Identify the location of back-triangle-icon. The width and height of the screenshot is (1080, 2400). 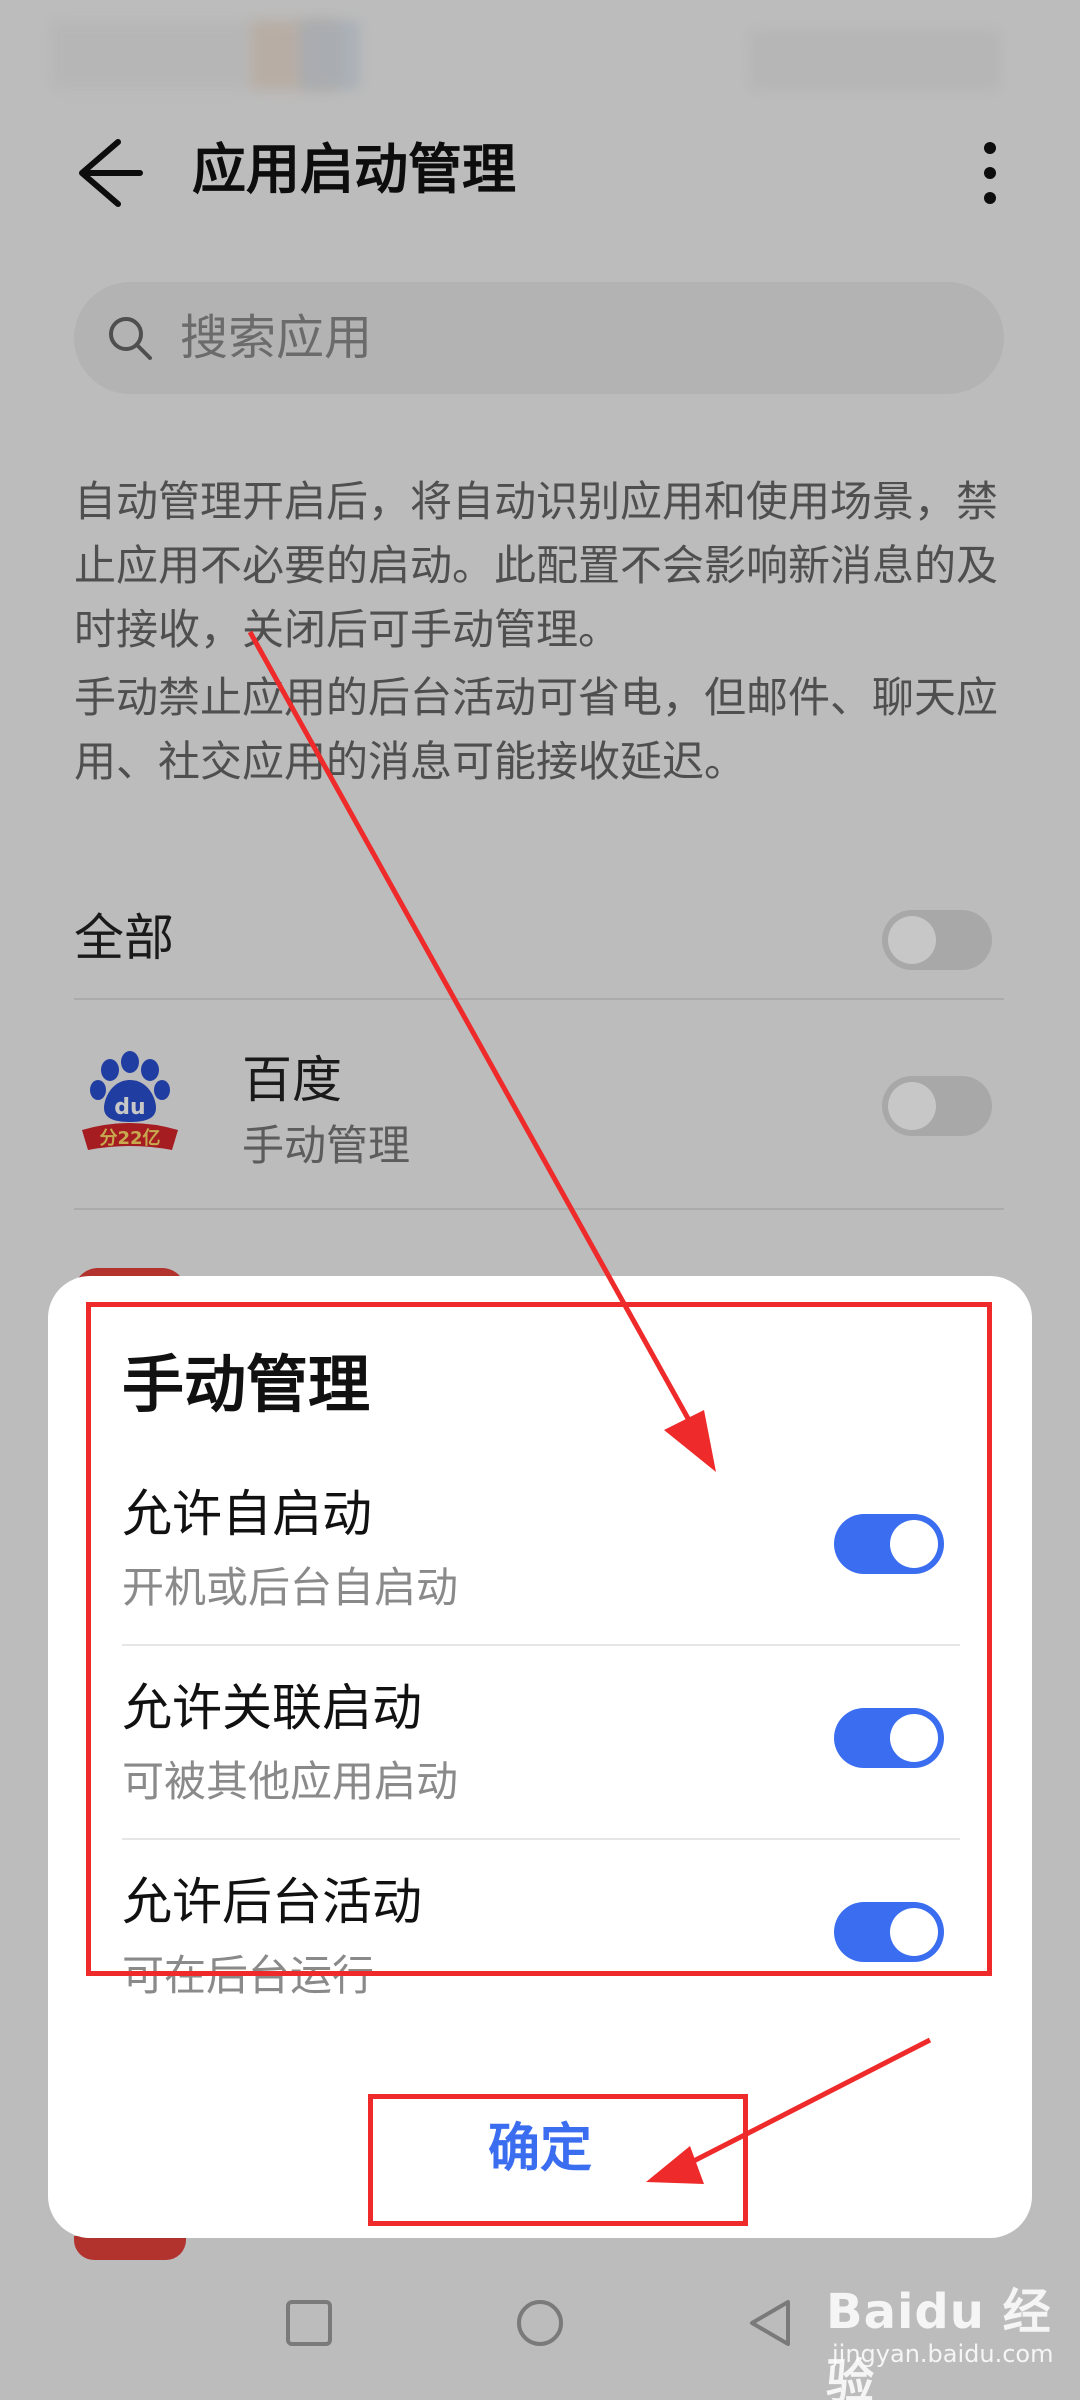
(771, 2323).